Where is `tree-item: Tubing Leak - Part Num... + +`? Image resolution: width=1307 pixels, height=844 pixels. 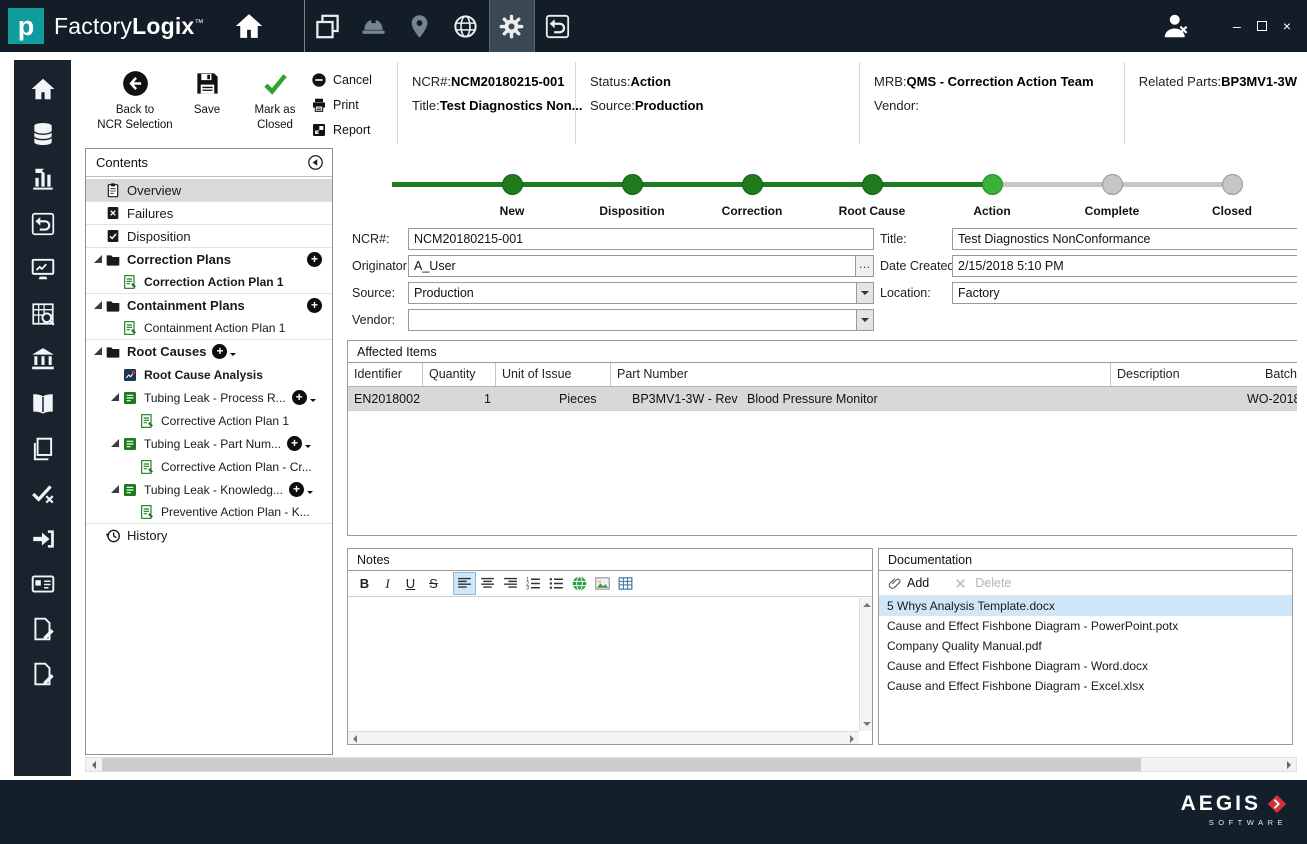
tree-item: Tubing Leak - Part Num... + + is located at coordinates (209, 443).